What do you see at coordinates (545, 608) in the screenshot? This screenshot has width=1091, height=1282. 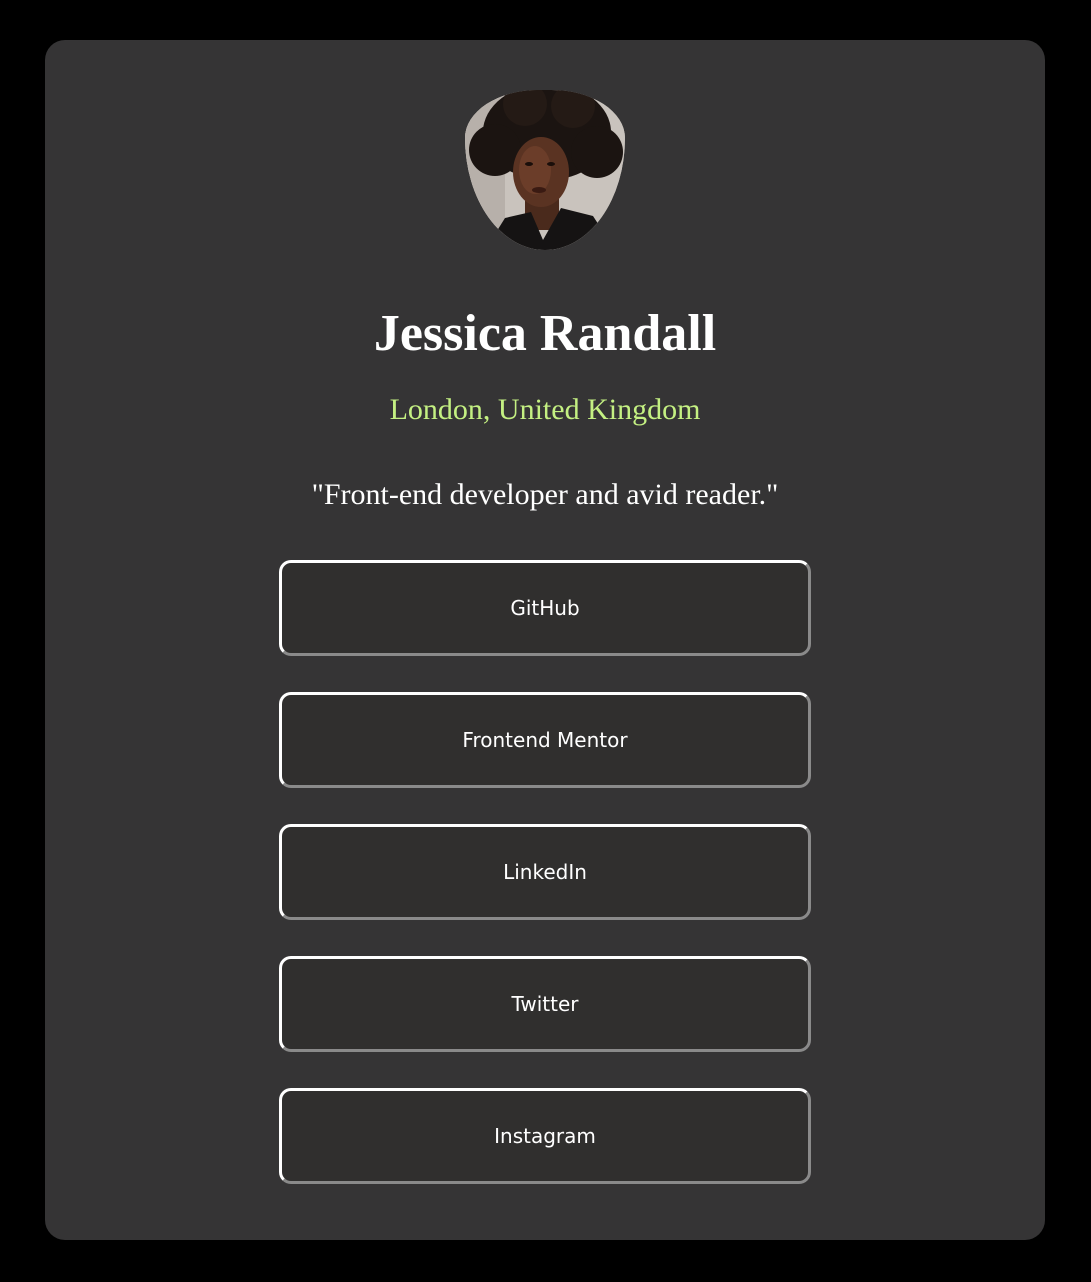 I see `github-link-button: GitHub` at bounding box center [545, 608].